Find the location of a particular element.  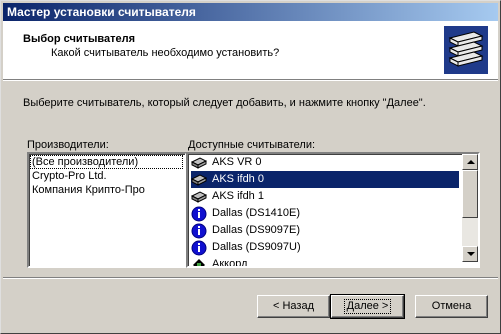

vendor-item: Crypto-Pro Ltd. is located at coordinates (107, 176).